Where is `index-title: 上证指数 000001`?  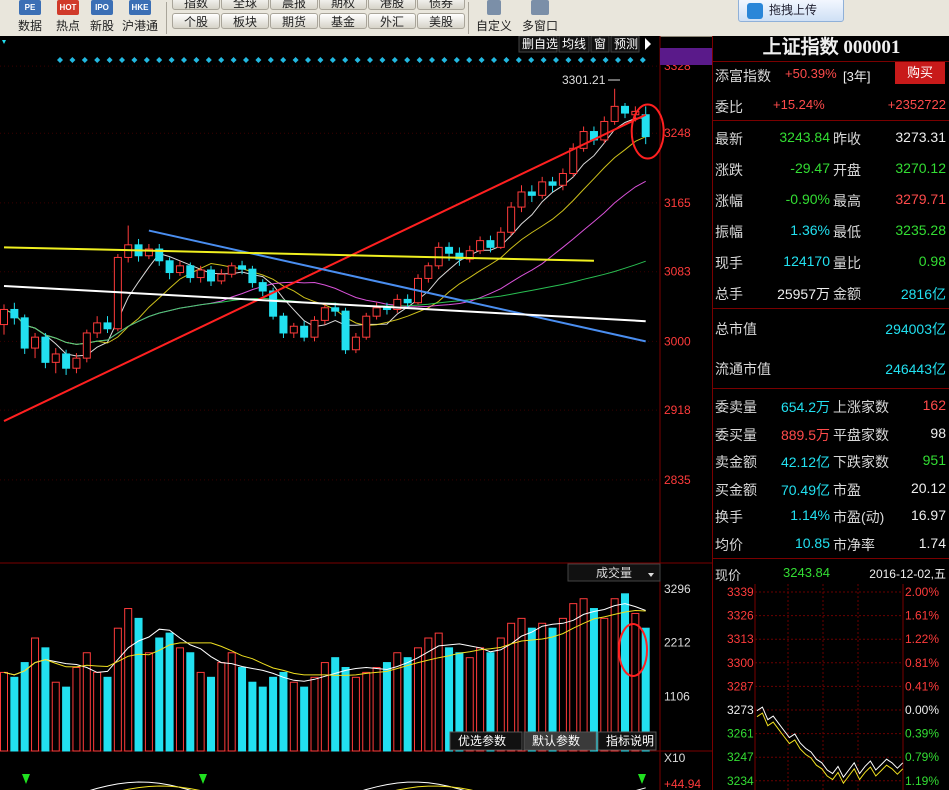
index-title: 上证指数 000001 is located at coordinates (831, 47).